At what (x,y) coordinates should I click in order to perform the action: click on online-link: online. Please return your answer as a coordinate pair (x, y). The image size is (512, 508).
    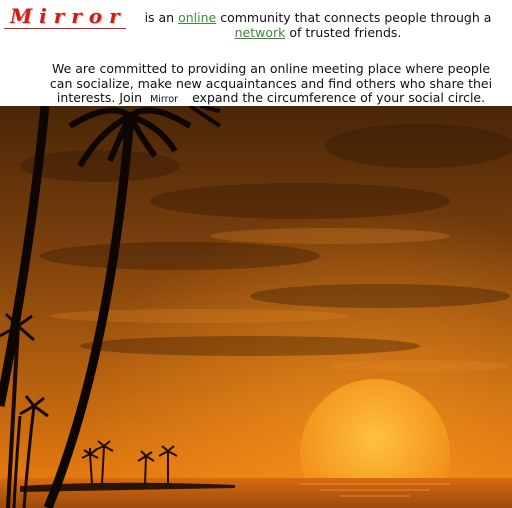
    Looking at the image, I should click on (197, 17).